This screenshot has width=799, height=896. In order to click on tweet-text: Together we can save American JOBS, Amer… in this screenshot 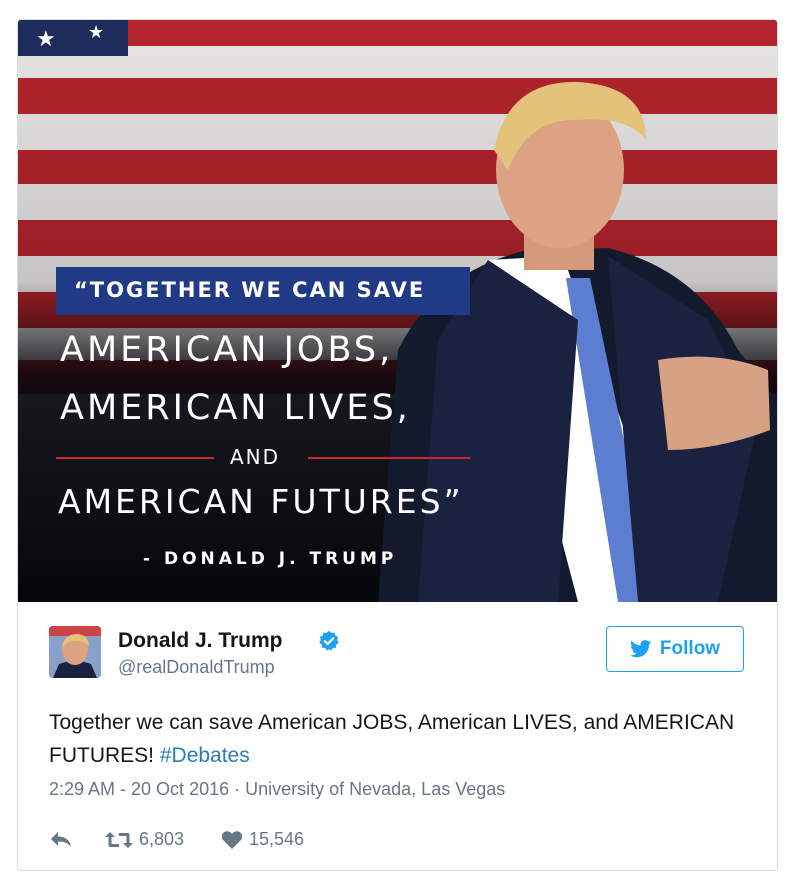, I will do `click(399, 739)`.